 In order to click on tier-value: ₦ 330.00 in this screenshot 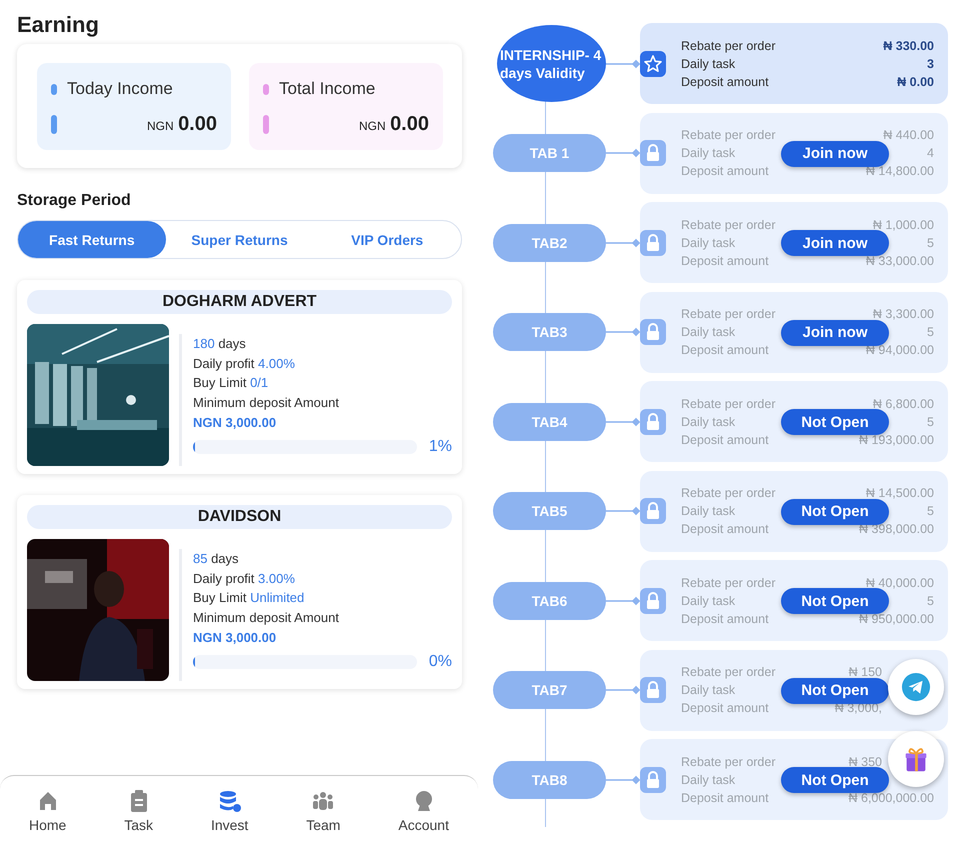, I will do `click(908, 46)`.